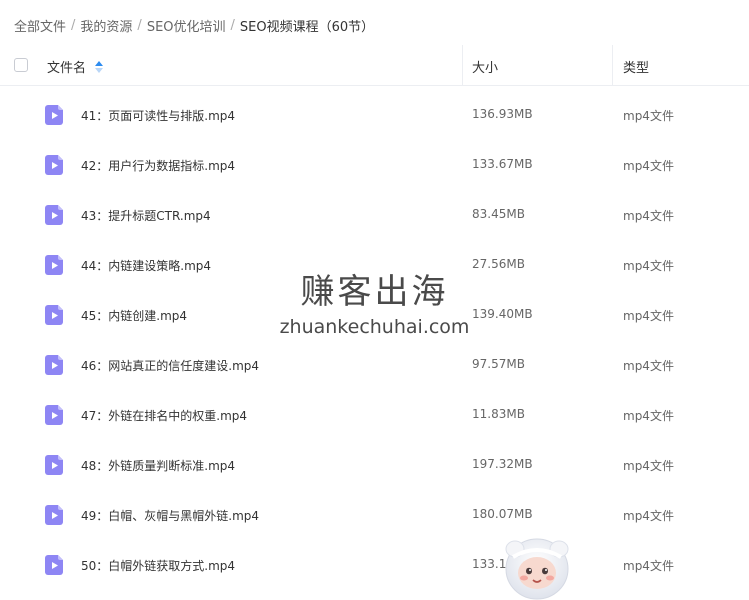  What do you see at coordinates (498, 414) in the screenshot?
I see `file-size: 11.83MB` at bounding box center [498, 414].